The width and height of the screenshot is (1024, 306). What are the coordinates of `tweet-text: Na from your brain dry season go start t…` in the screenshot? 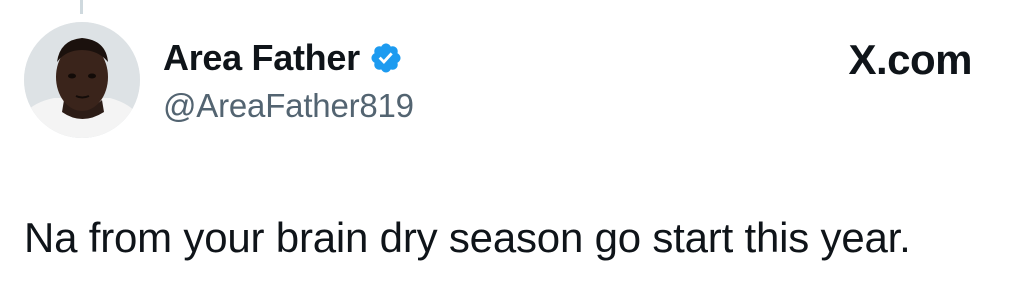 It's located at (467, 237).